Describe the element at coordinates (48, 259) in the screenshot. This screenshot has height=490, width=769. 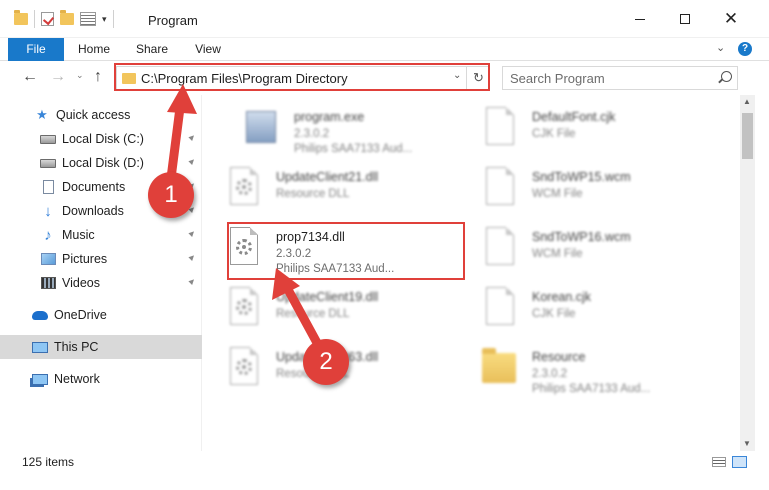
I see `pictures-icon` at that location.